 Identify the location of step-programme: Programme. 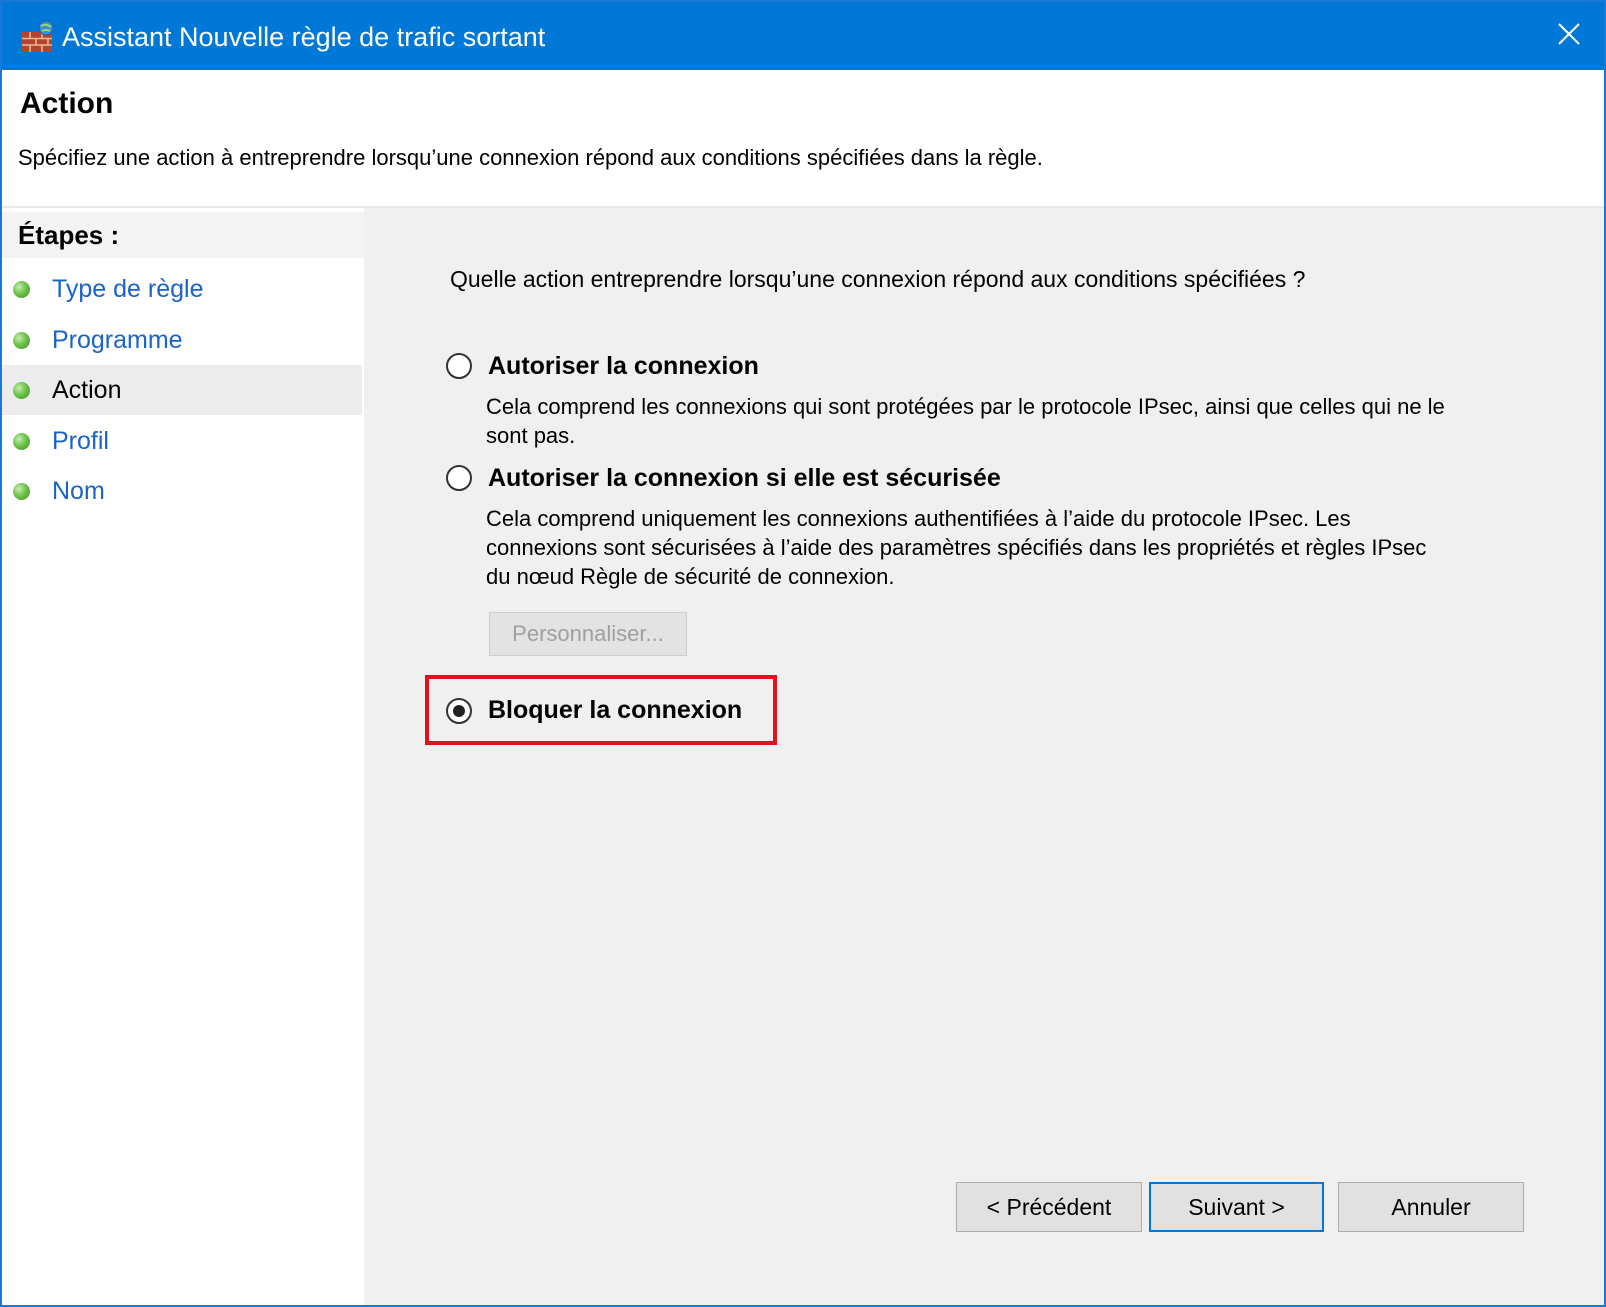
(182, 340).